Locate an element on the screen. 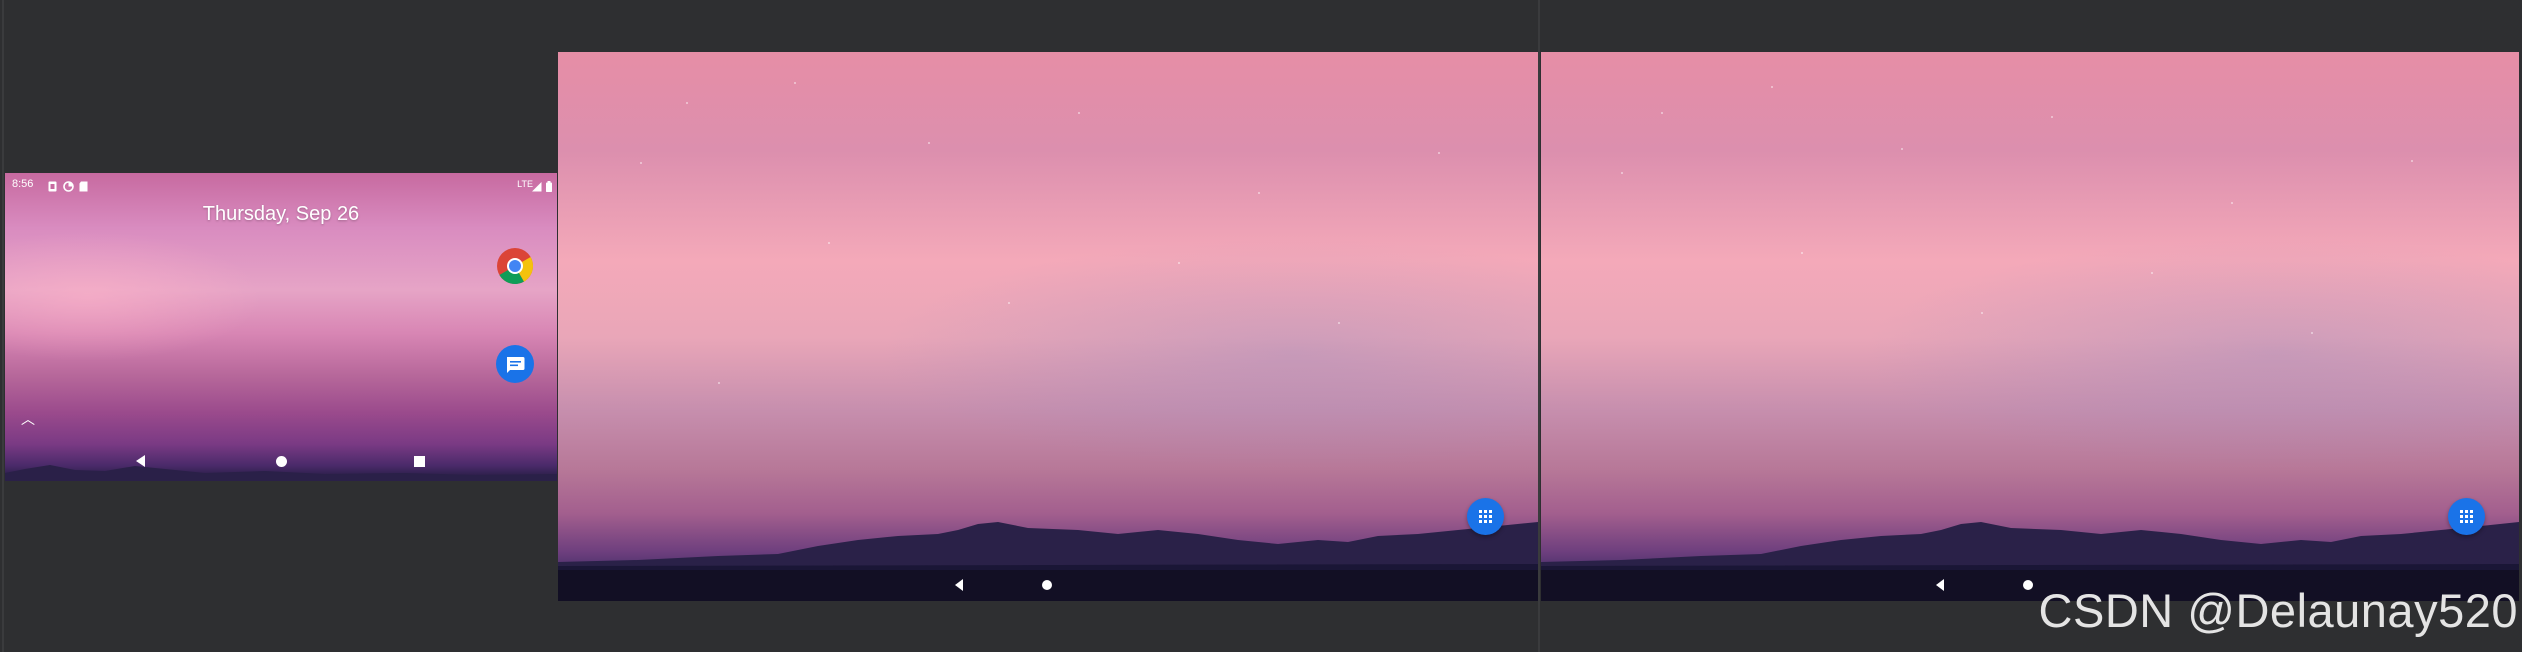 The width and height of the screenshot is (2522, 652). tablet-1-navbar is located at coordinates (1048, 585).